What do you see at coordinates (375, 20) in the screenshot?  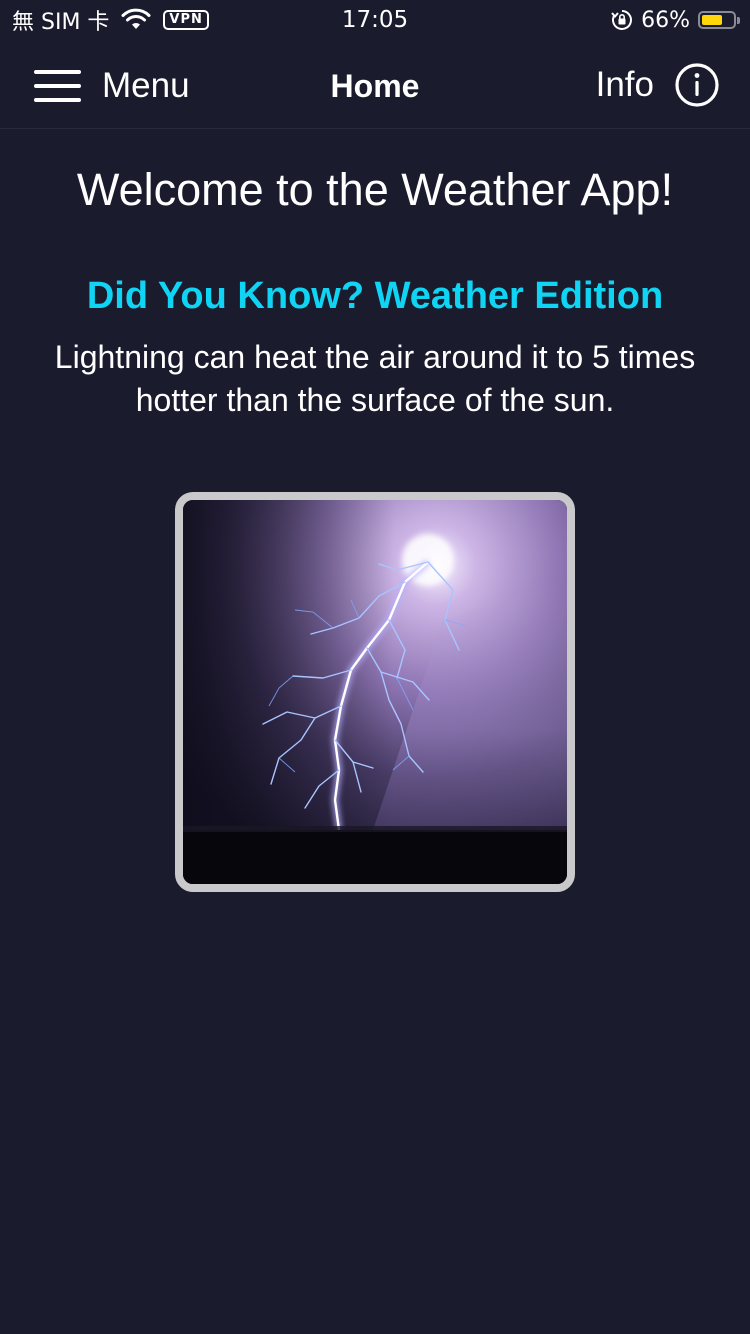 I see `status-bar: 無 SIM 卡 VPN 17:05 66%` at bounding box center [375, 20].